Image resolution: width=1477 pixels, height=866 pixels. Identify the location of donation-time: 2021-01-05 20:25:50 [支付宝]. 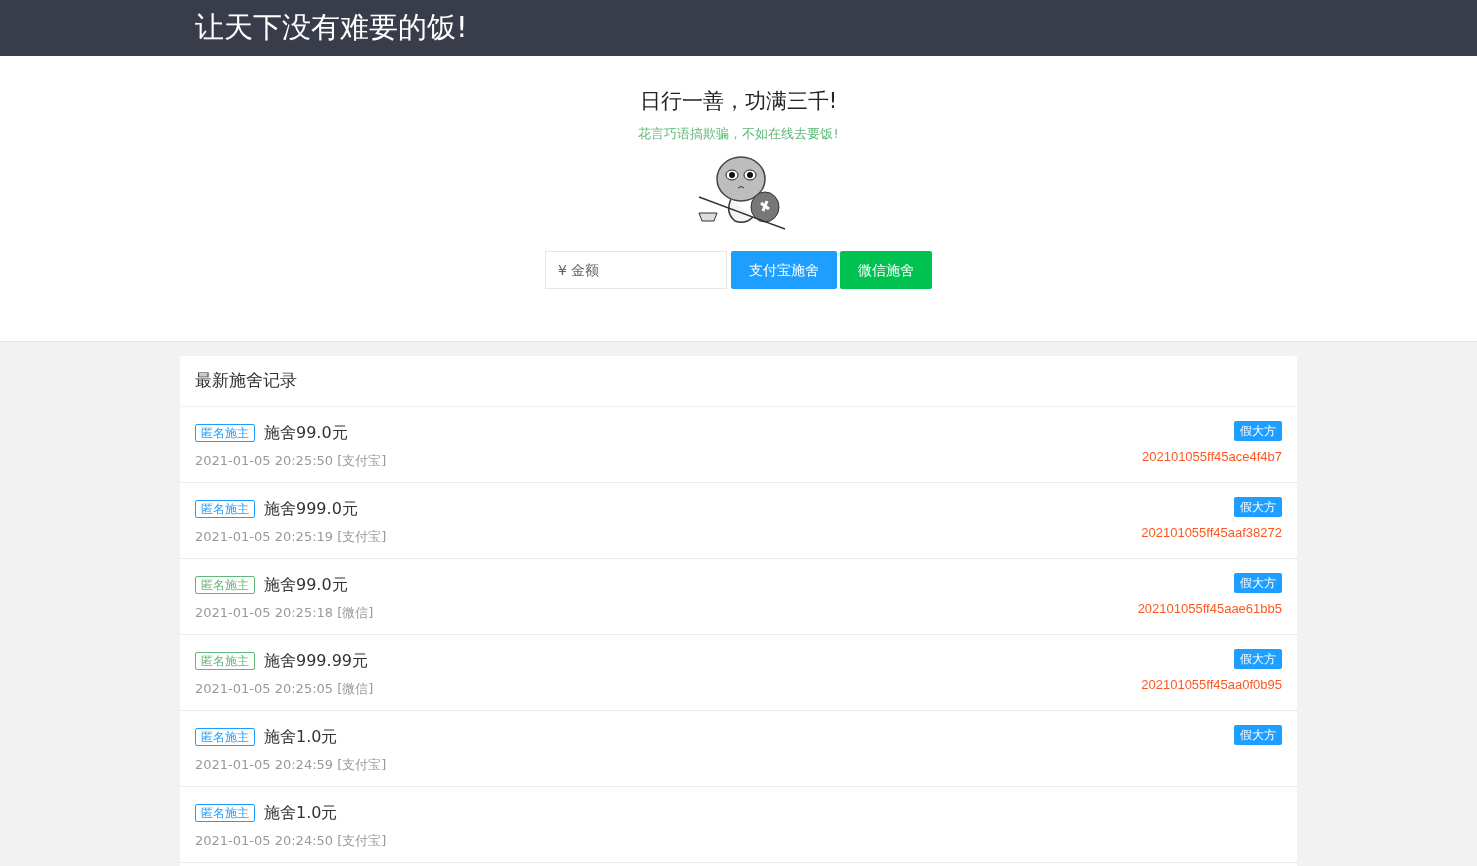
(291, 461).